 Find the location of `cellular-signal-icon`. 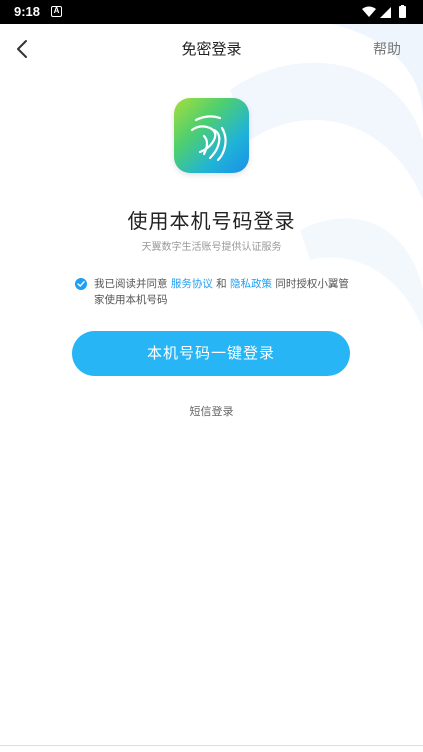

cellular-signal-icon is located at coordinates (385, 12).